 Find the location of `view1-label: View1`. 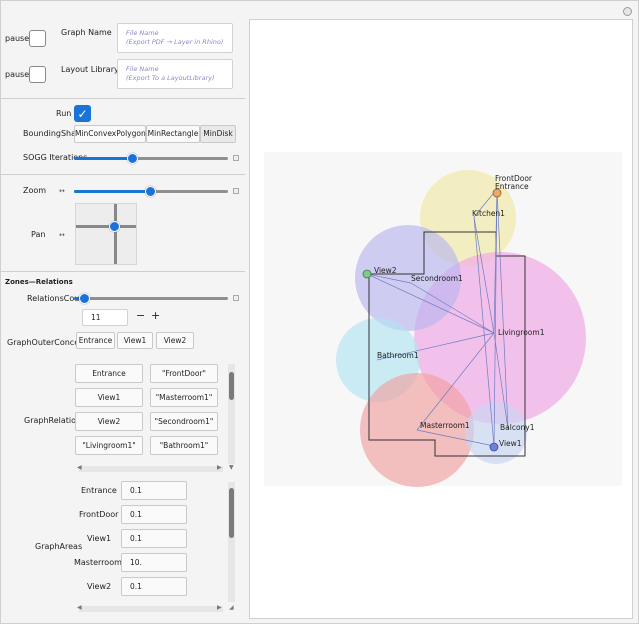

view1-label: View1 is located at coordinates (510, 443).